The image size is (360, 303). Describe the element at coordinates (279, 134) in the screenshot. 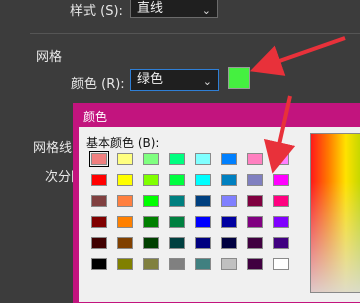

I see `arrow-to-color-cell` at that location.